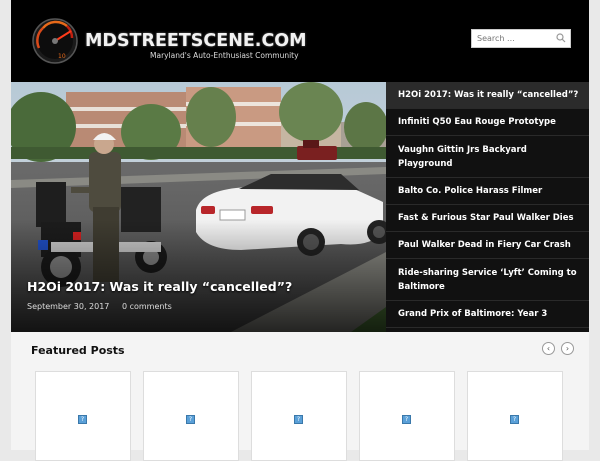 The height and width of the screenshot is (461, 600). What do you see at coordinates (78, 350) in the screenshot?
I see `featured-title: Featured Posts` at bounding box center [78, 350].